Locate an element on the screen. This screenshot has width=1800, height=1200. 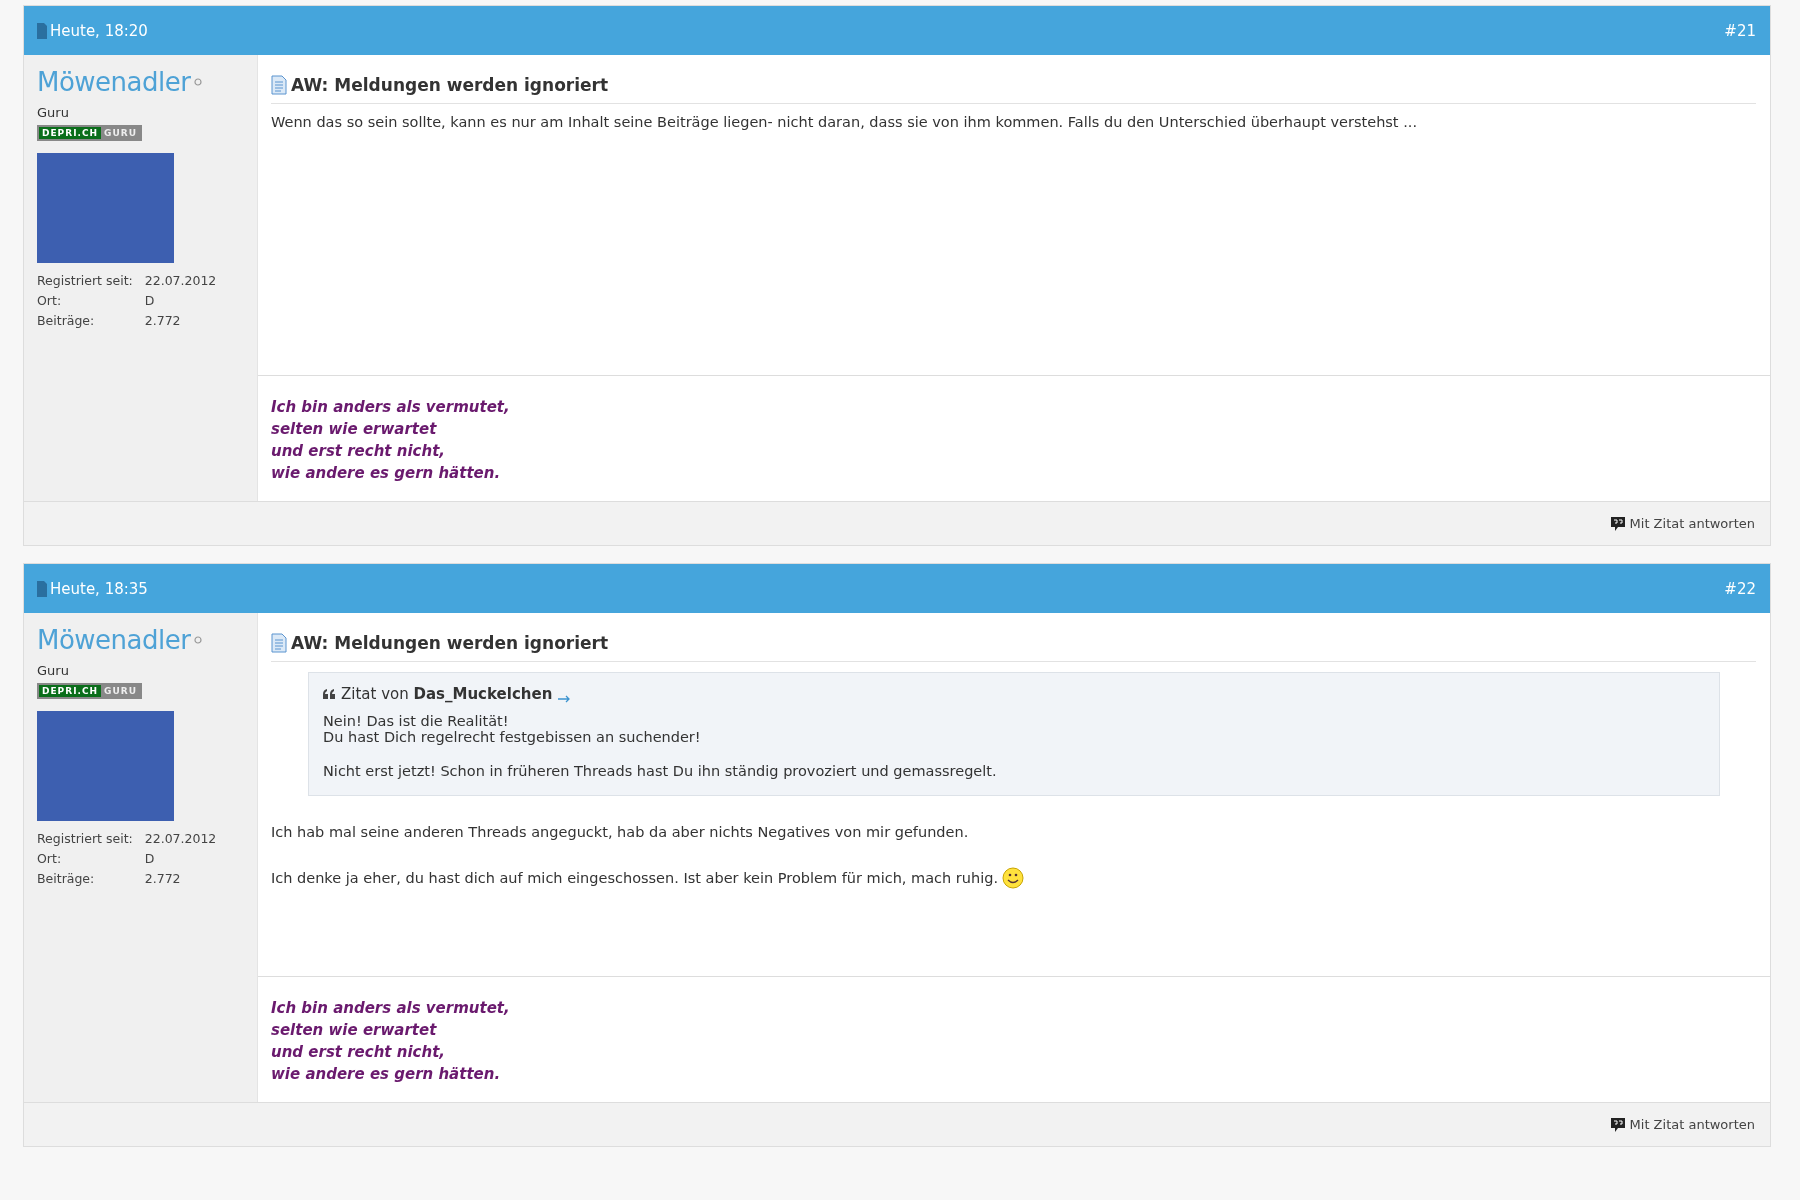
post-text: Ich denke ja eher, du hast dich auf mich eingeschossen. Ist aber kein Problem für mich, mach ruhig. is located at coordinates (635, 878).